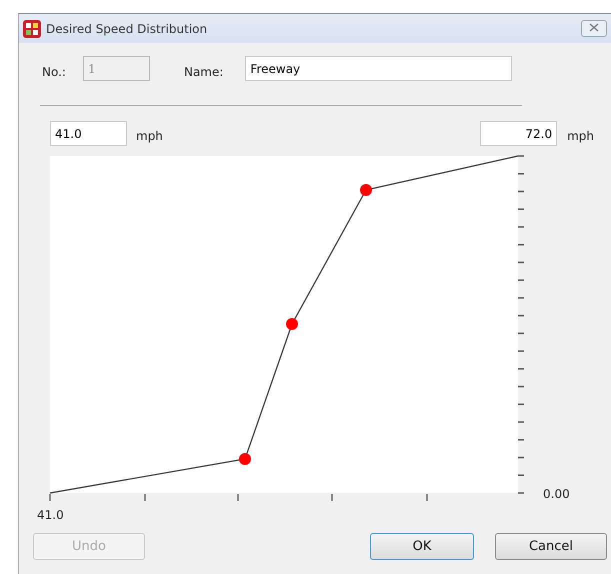 This screenshot has height=574, width=611. Describe the element at coordinates (204, 72) in the screenshot. I see `field-label: Name:` at that location.